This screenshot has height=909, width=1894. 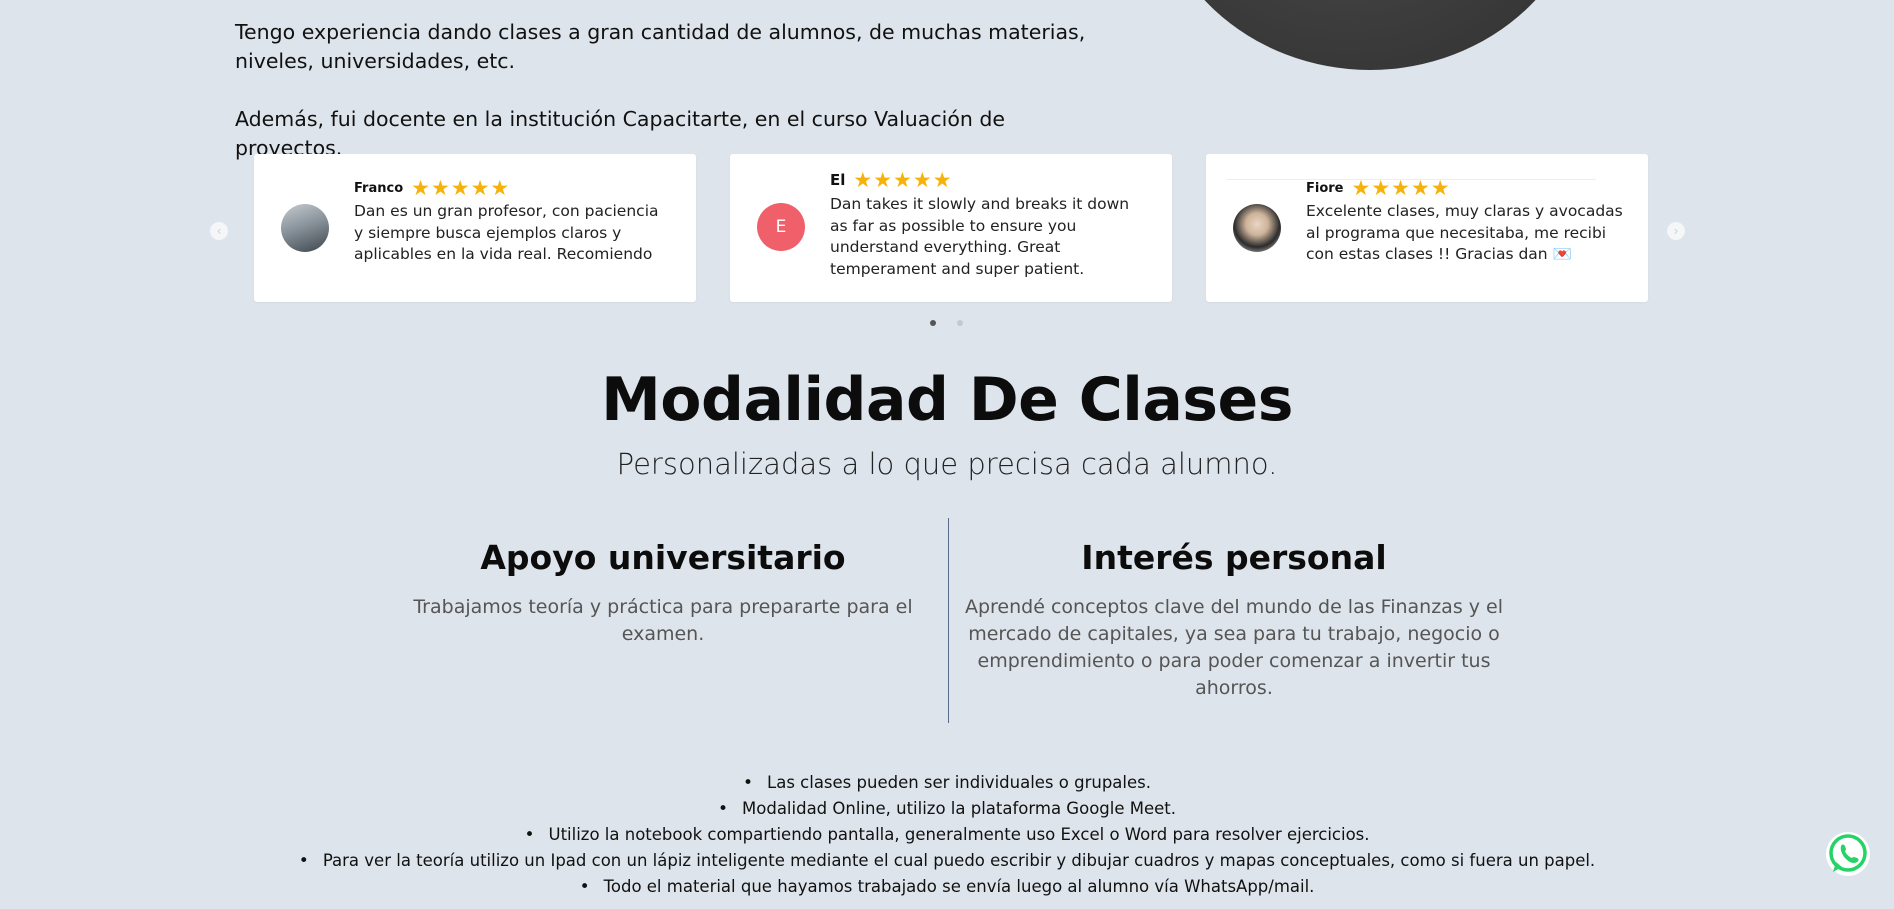 I want to click on reviewer-name: Fiore, so click(x=1325, y=188).